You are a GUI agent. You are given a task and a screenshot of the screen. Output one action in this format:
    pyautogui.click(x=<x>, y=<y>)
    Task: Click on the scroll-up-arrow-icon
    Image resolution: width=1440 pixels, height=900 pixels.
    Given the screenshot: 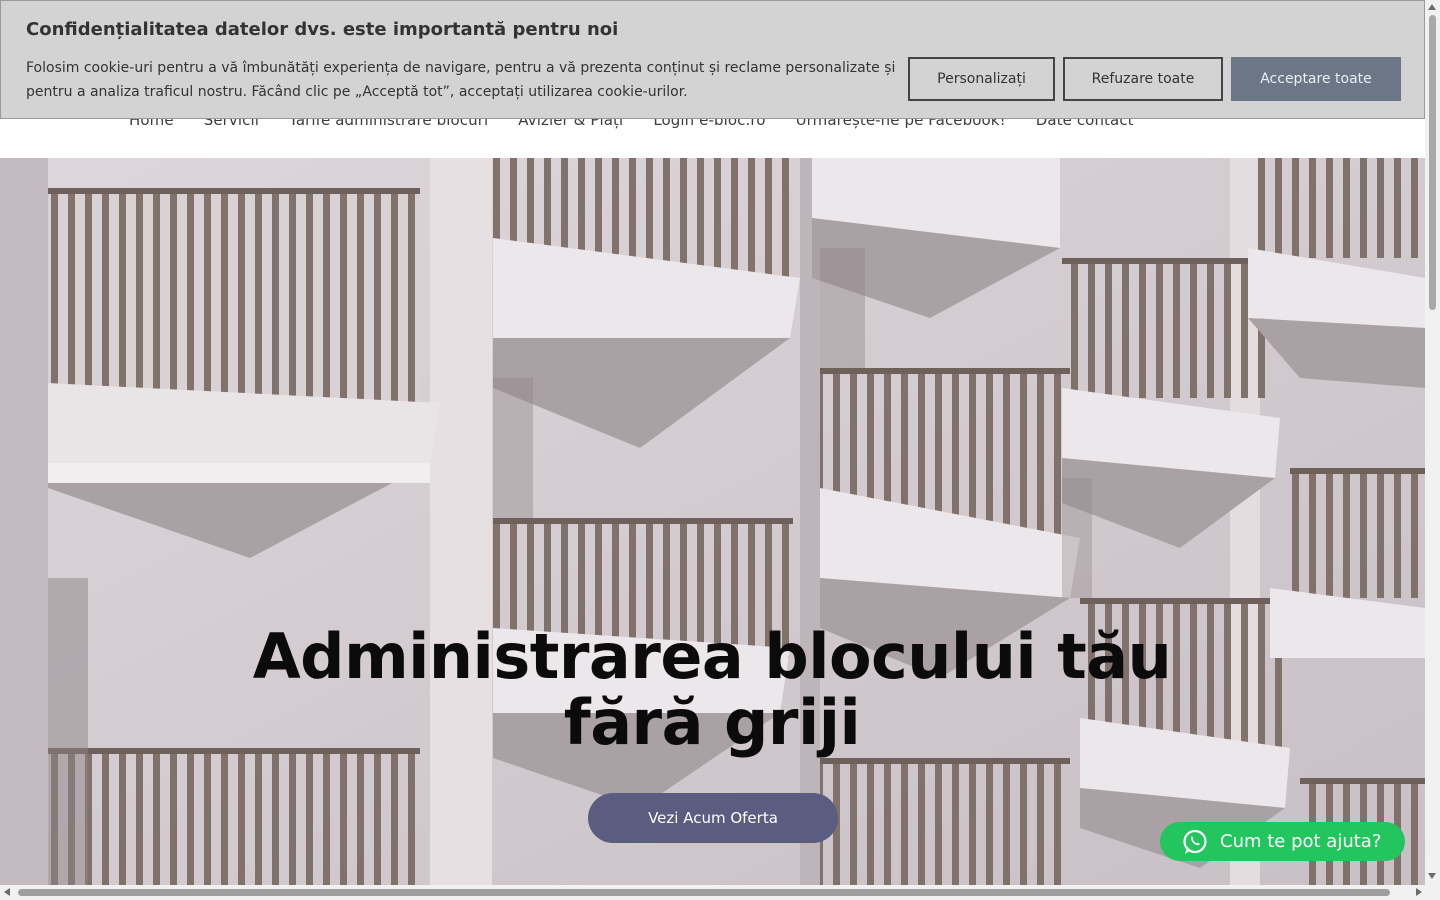 What is the action you would take?
    pyautogui.click(x=1432, y=7)
    